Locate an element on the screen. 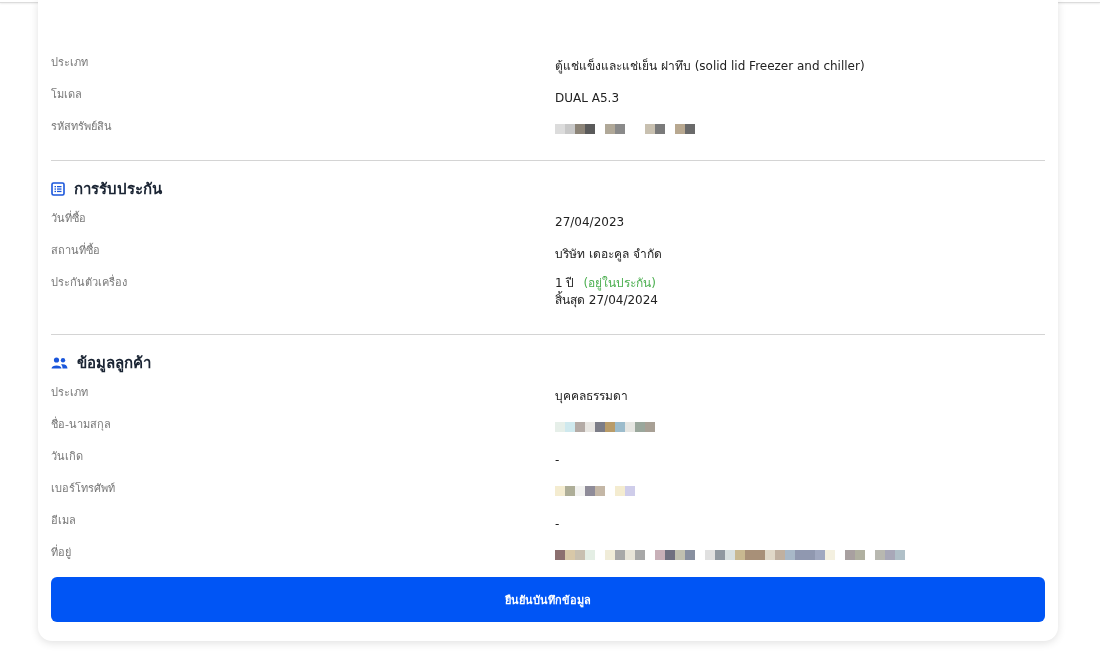 The image size is (1100, 658). field-value: บริษัท เดอะคูล จำกัด is located at coordinates (608, 254).